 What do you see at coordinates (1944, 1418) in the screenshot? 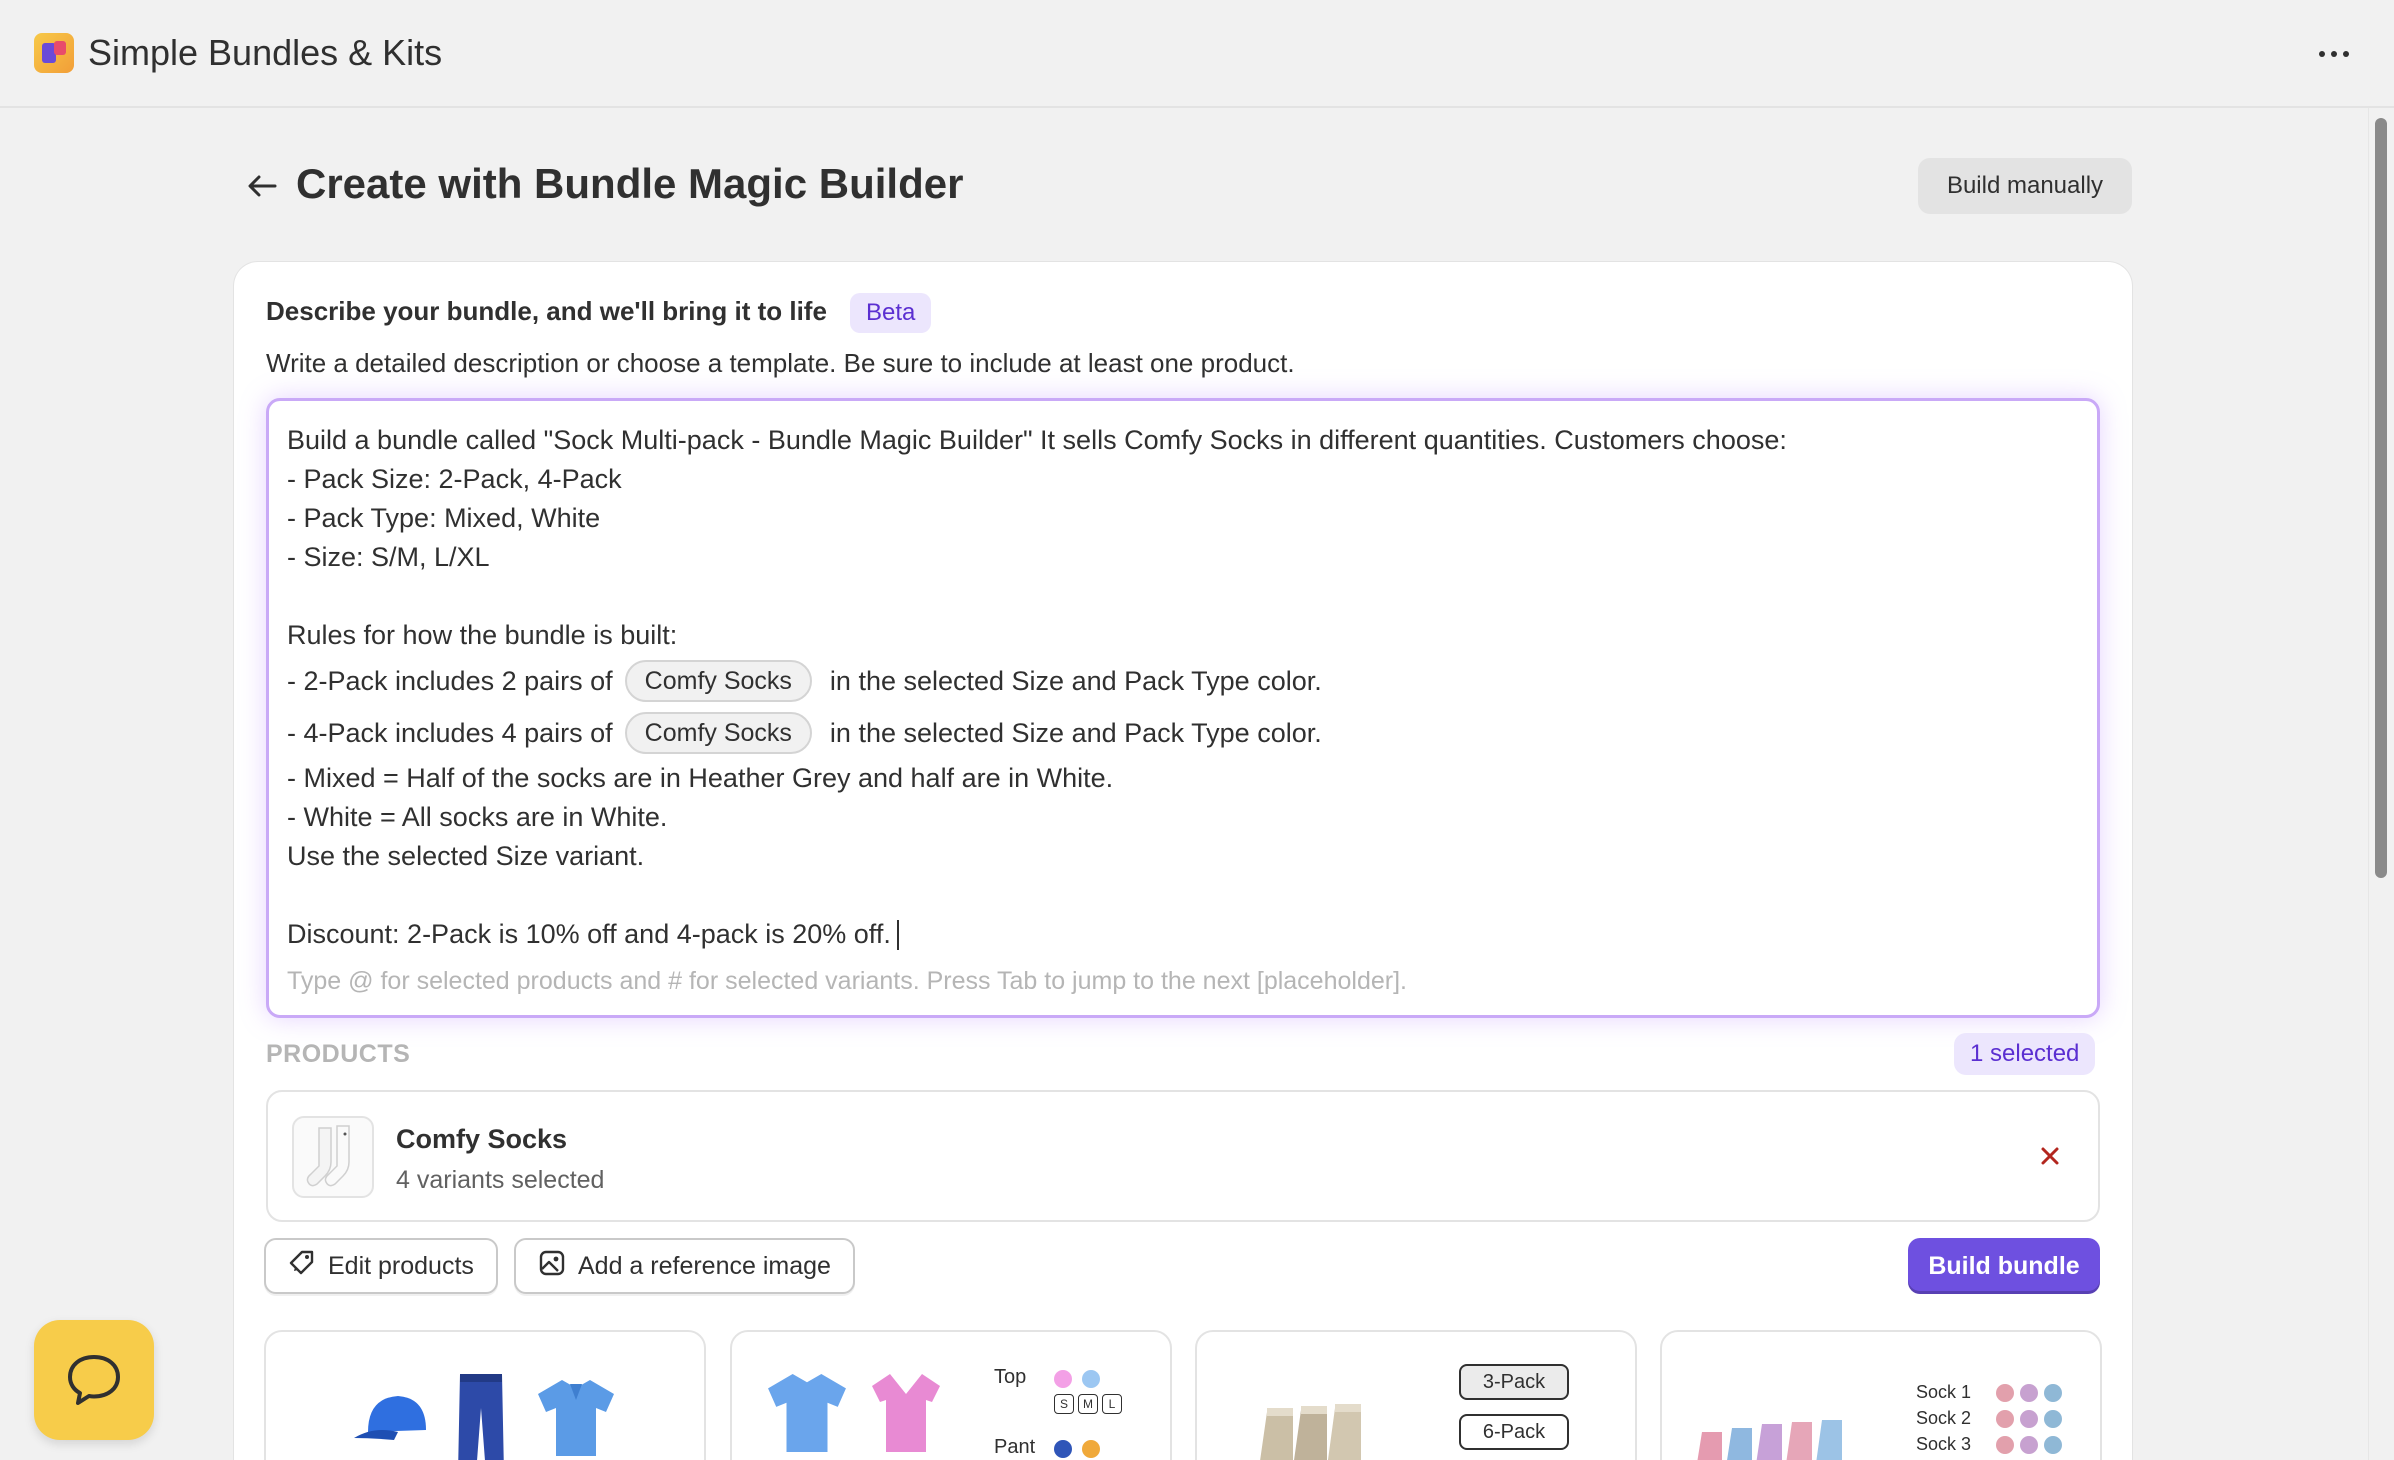
I see `sock-label: Sock 2` at bounding box center [1944, 1418].